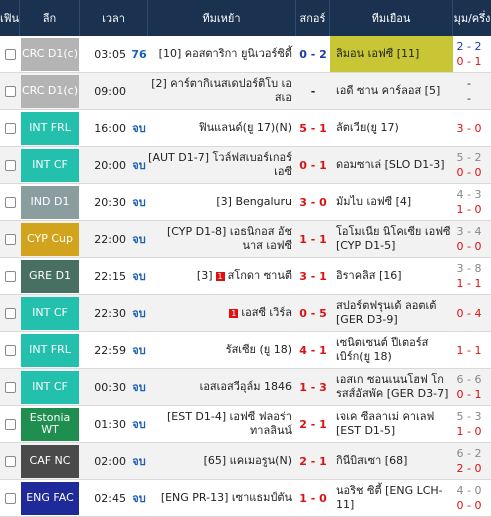 The height and width of the screenshot is (517, 491). What do you see at coordinates (391, 461) in the screenshot?
I see `away-team: กินีบิสเซา [68]` at bounding box center [391, 461].